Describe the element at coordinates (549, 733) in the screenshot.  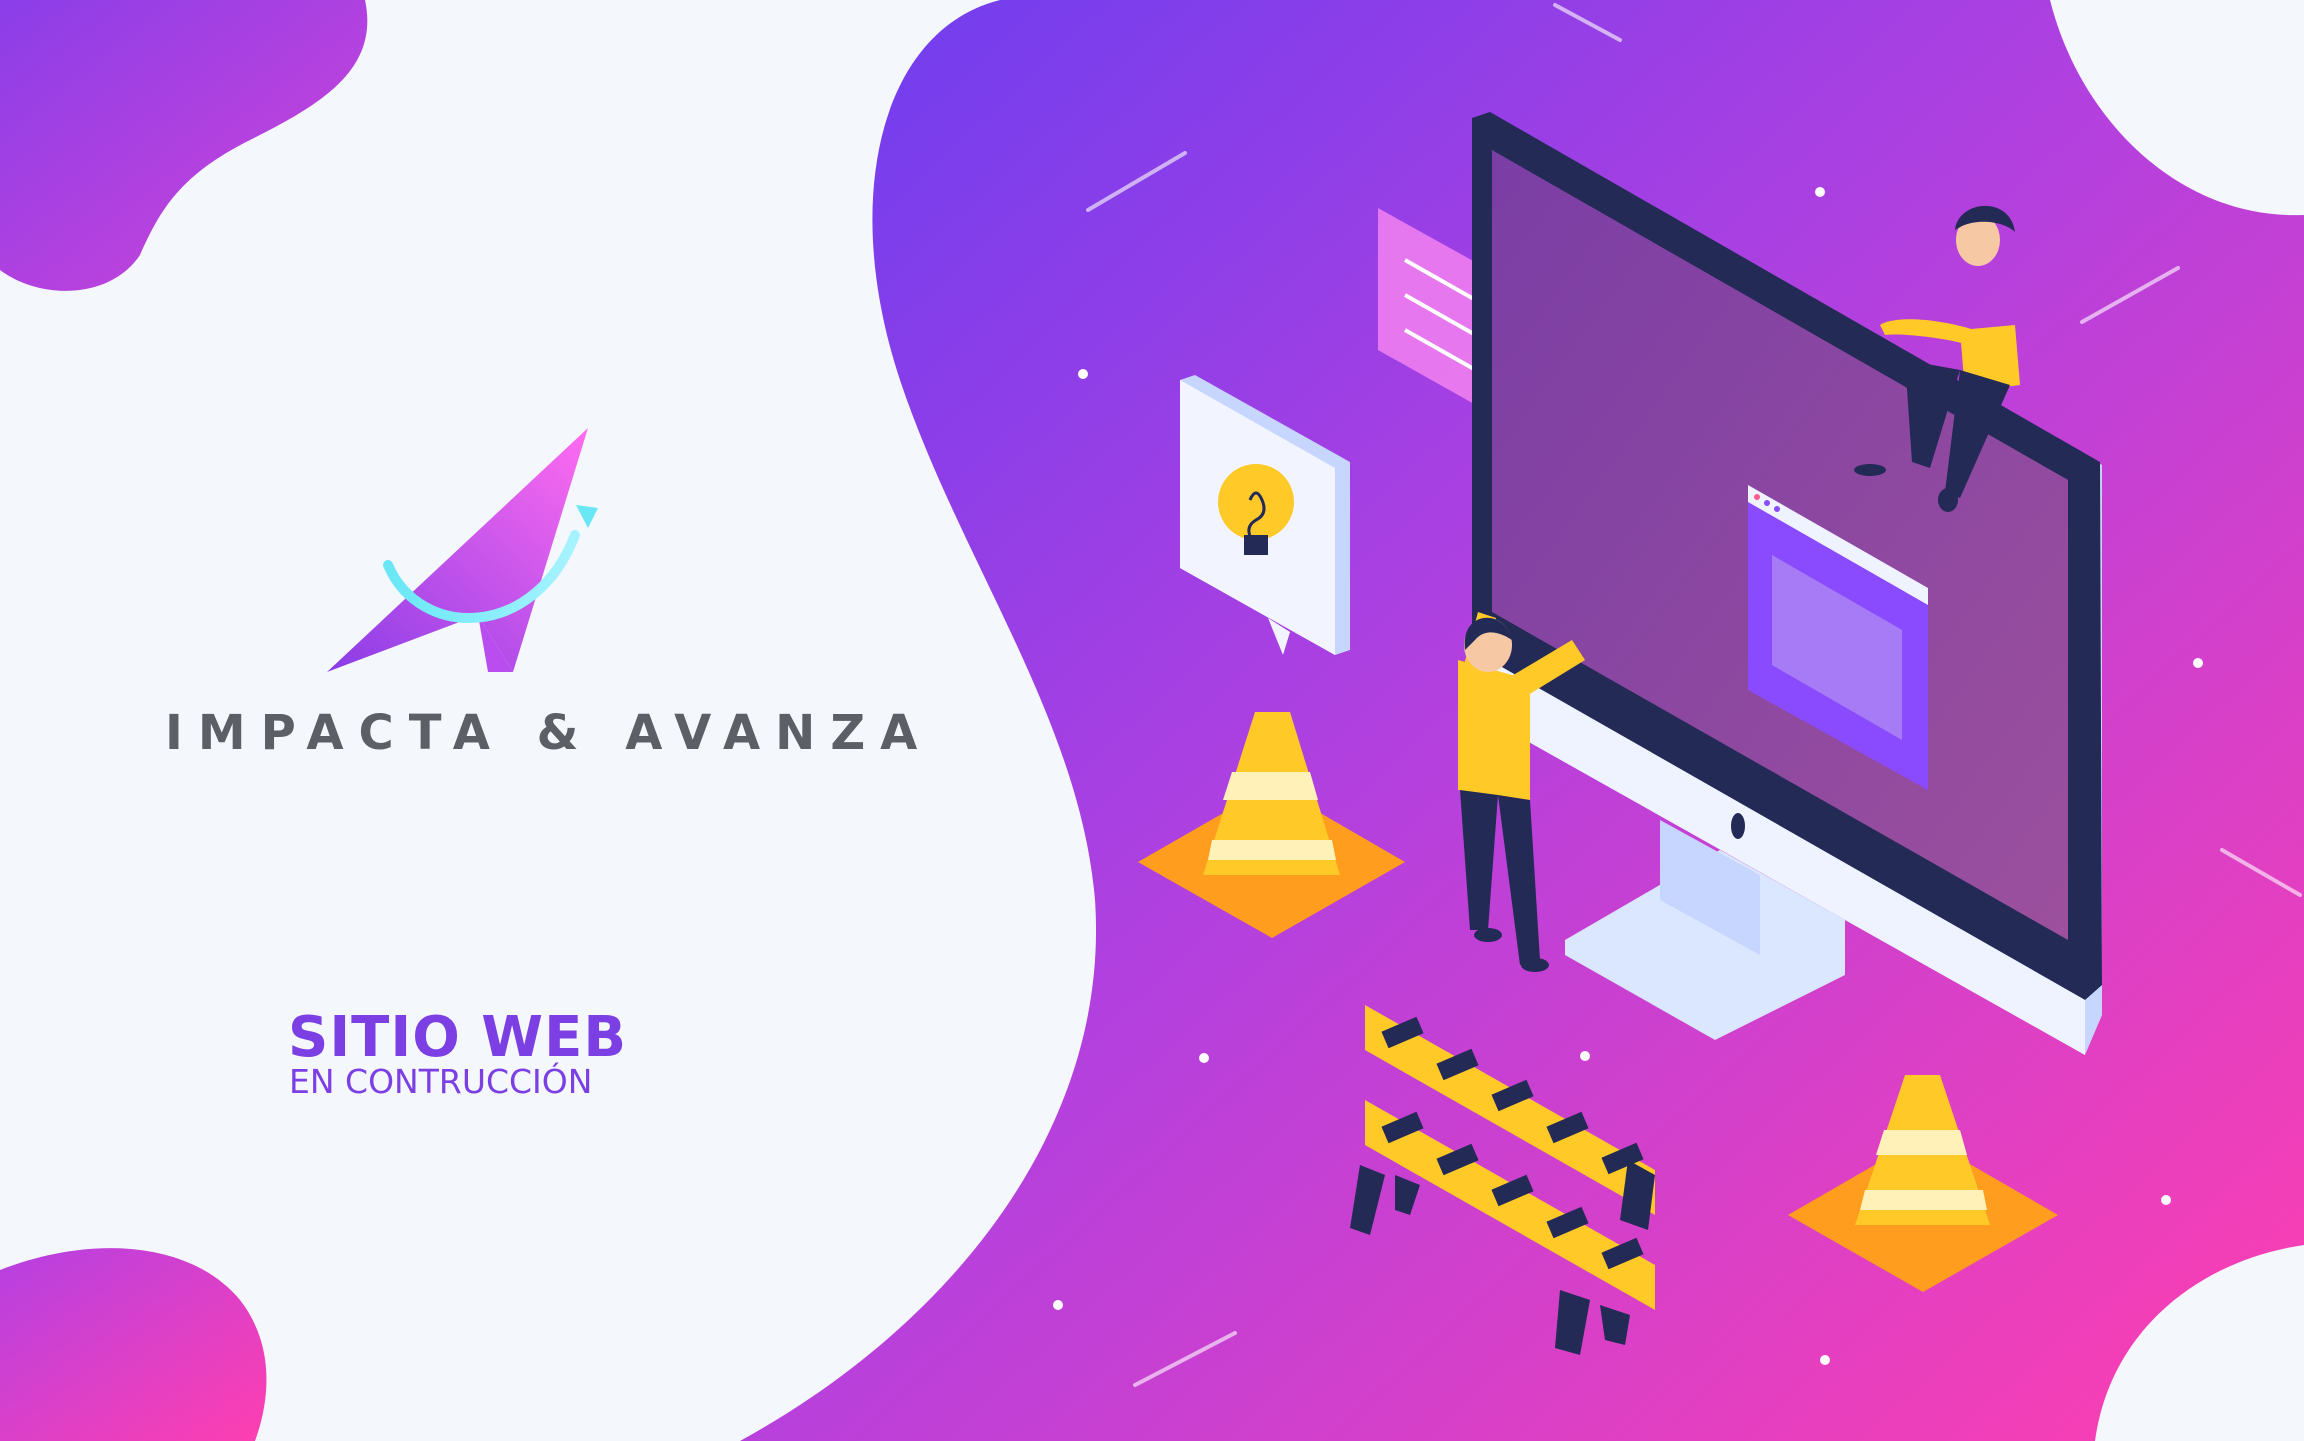
I see `brand-name: IMPACTA & AVANZA` at that location.